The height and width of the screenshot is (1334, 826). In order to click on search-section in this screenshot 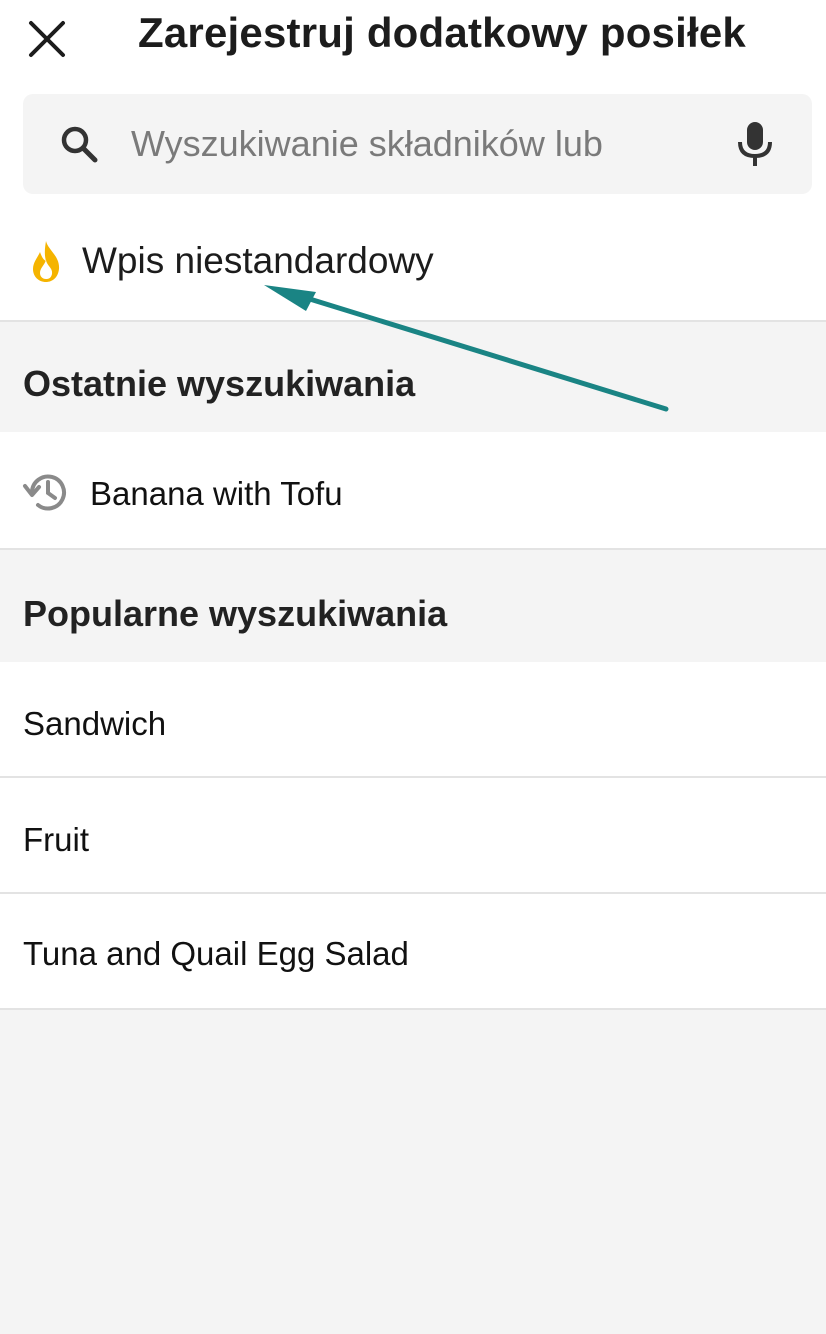, I will do `click(413, 141)`.